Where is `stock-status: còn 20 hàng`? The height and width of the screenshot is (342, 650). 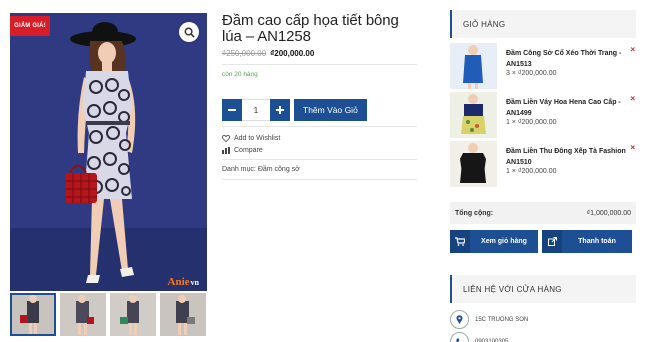
stock-status: còn 20 hàng is located at coordinates (240, 74).